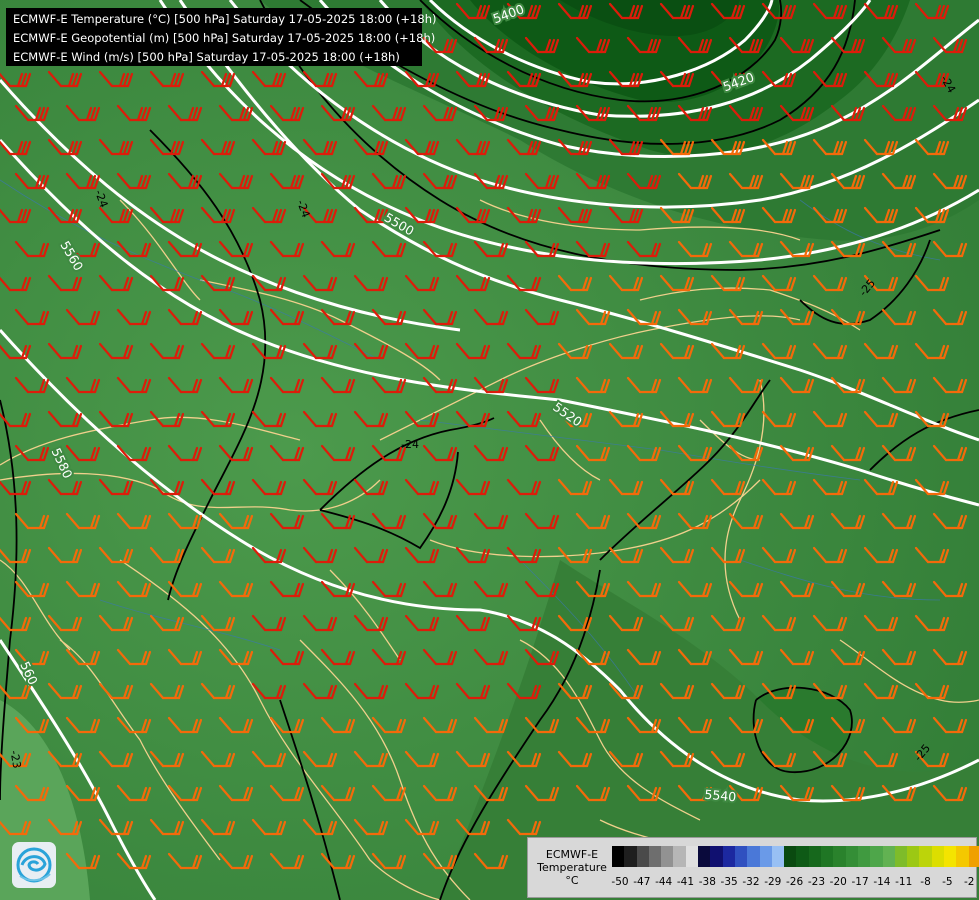 Image resolution: width=979 pixels, height=900 pixels. What do you see at coordinates (751, 882) in the screenshot?
I see `legend-tick: -32` at bounding box center [751, 882].